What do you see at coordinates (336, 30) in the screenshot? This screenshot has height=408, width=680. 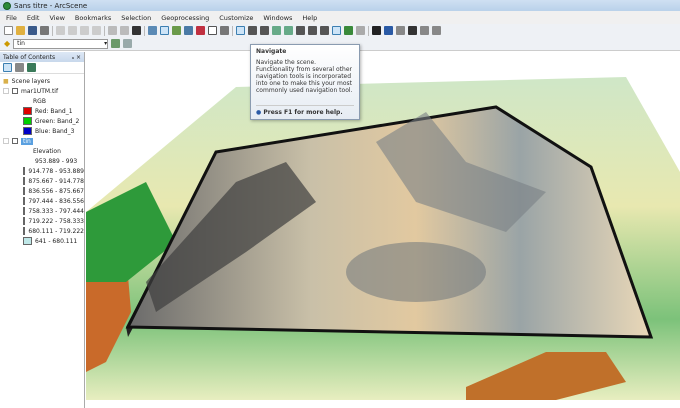 I see `full-extent-icon` at bounding box center [336, 30].